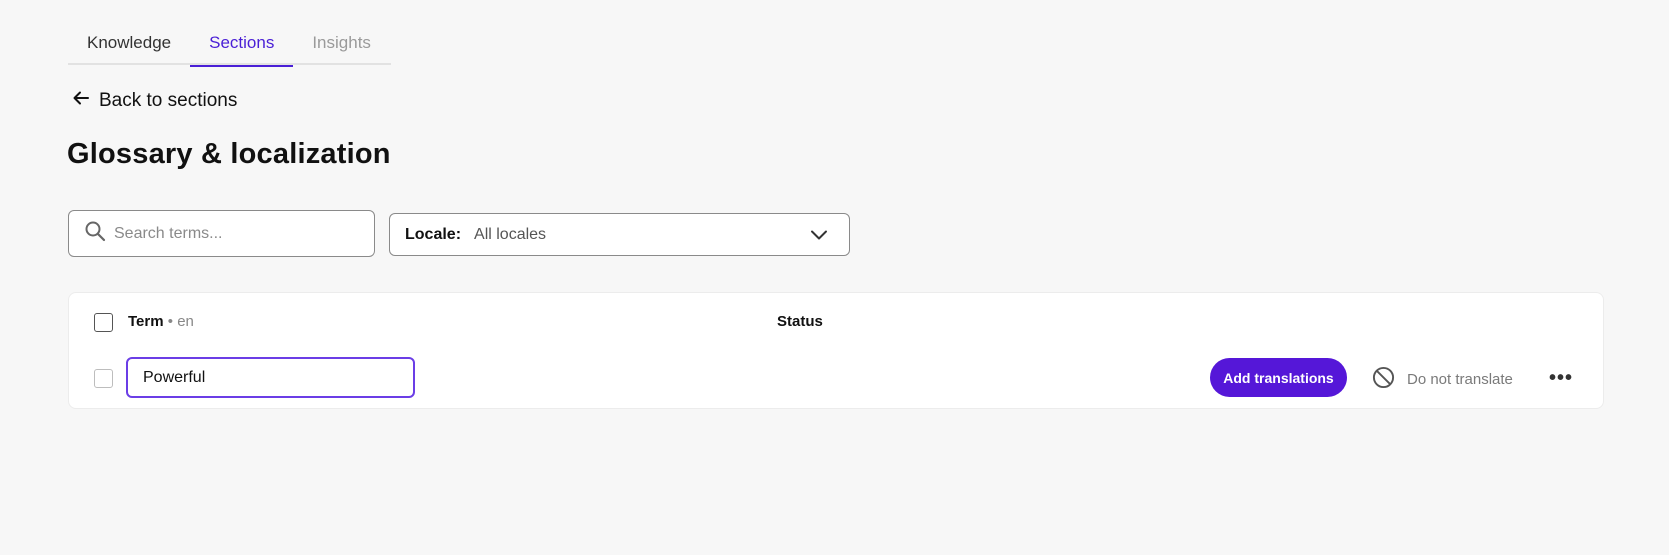  I want to click on term-column-header: Term • en, so click(161, 321).